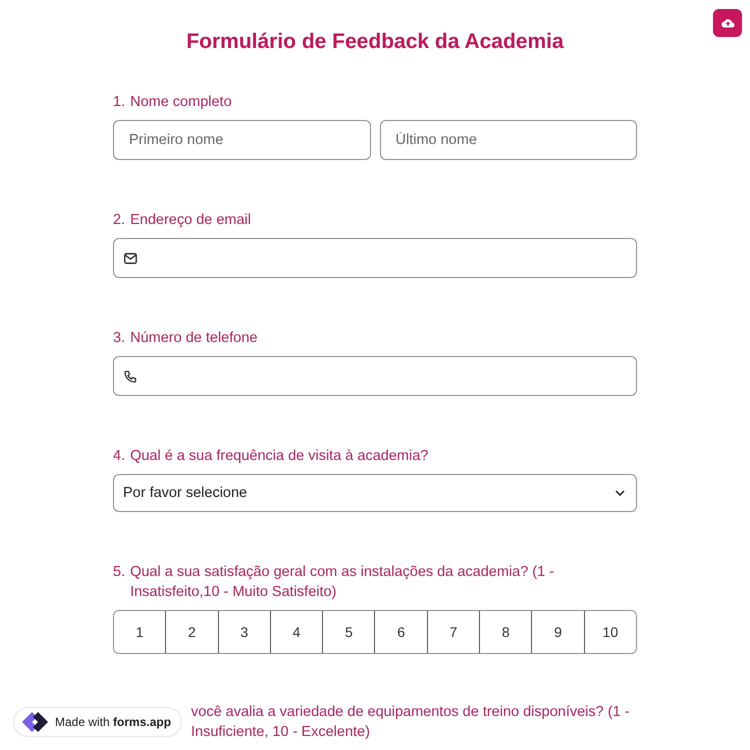 The image size is (750, 750). Describe the element at coordinates (181, 102) in the screenshot. I see `question-label: Nome completo` at that location.